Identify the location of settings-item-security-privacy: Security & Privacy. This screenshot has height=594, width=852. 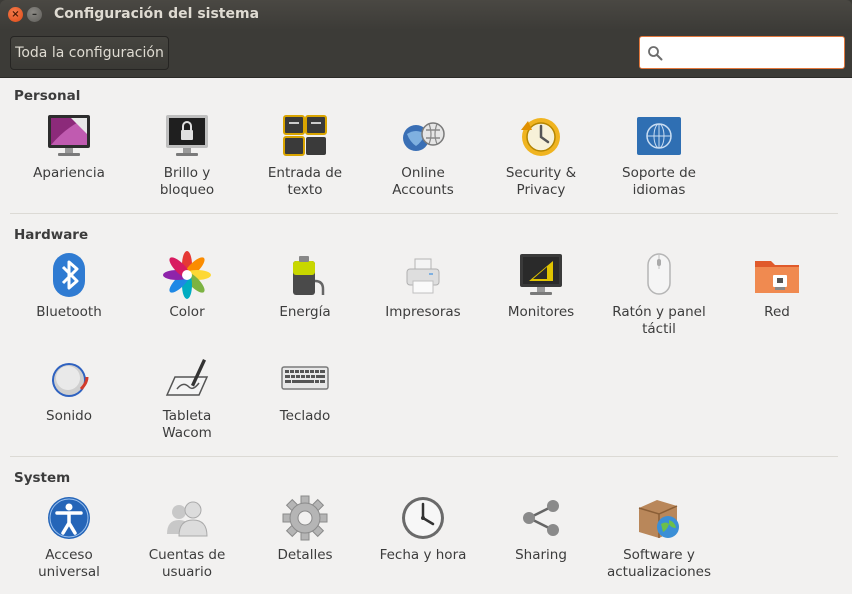
(541, 162).